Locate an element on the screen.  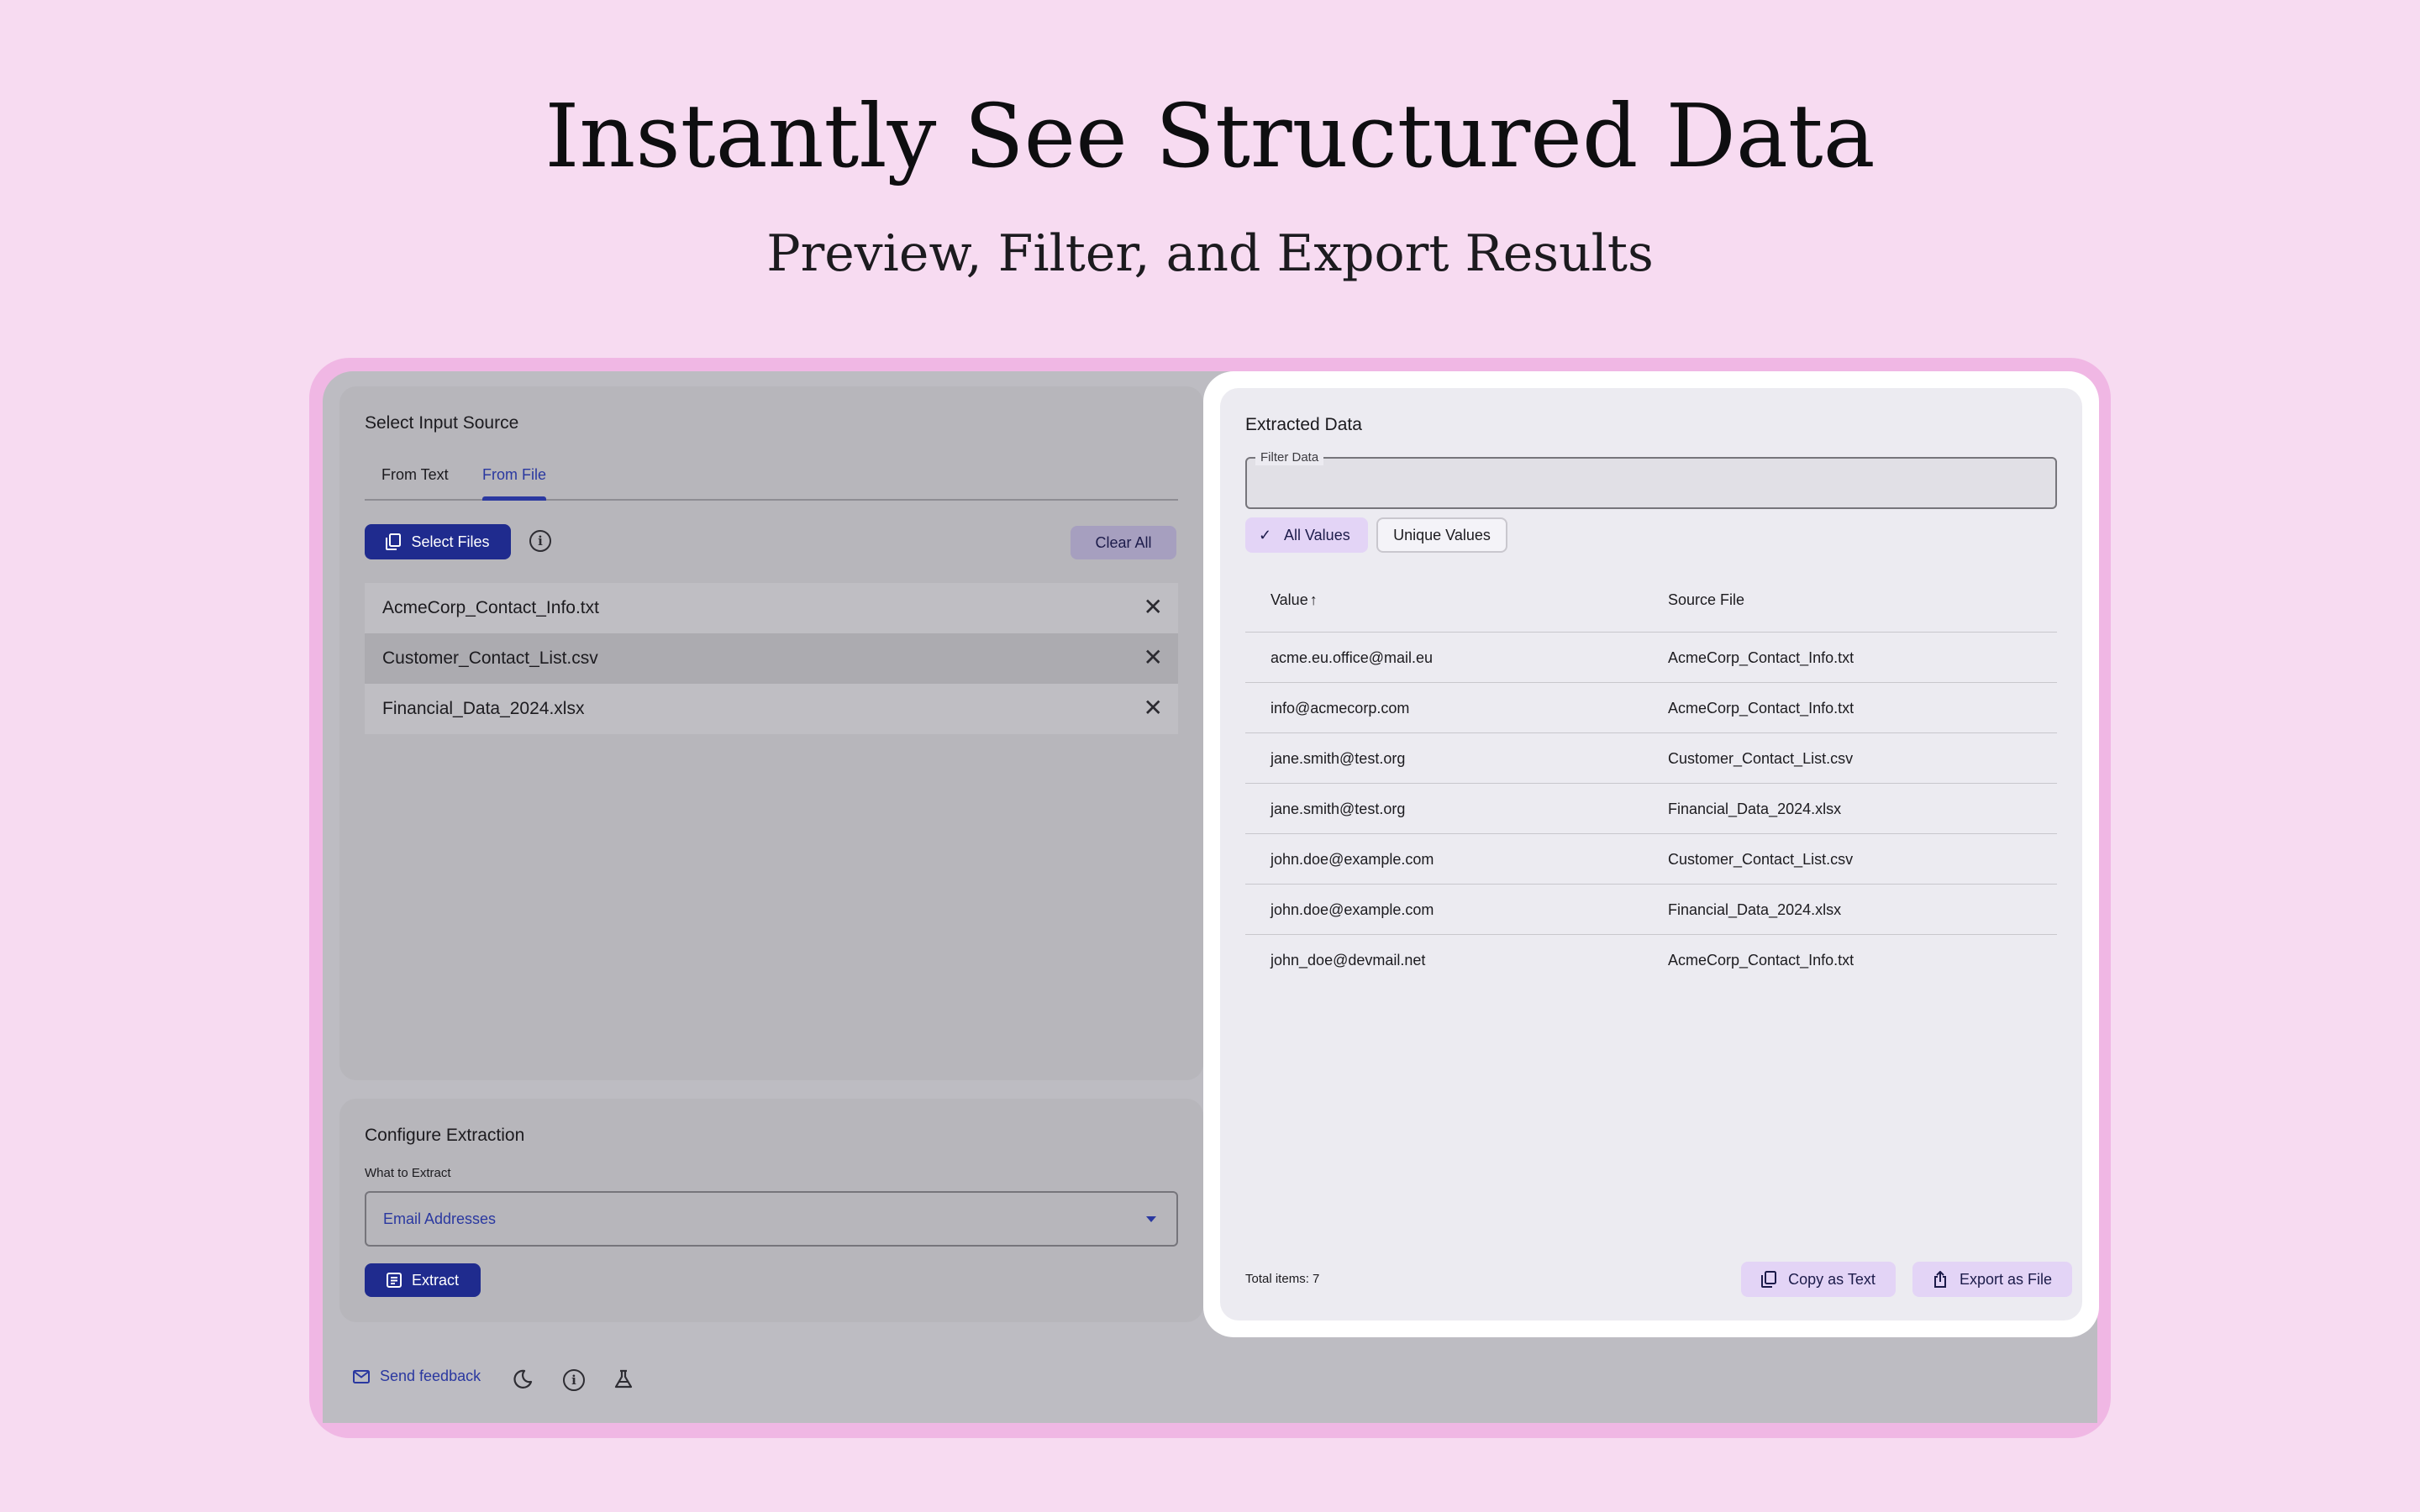
file-name: AcmeCorp_Contact_Info.txt is located at coordinates (491, 607).